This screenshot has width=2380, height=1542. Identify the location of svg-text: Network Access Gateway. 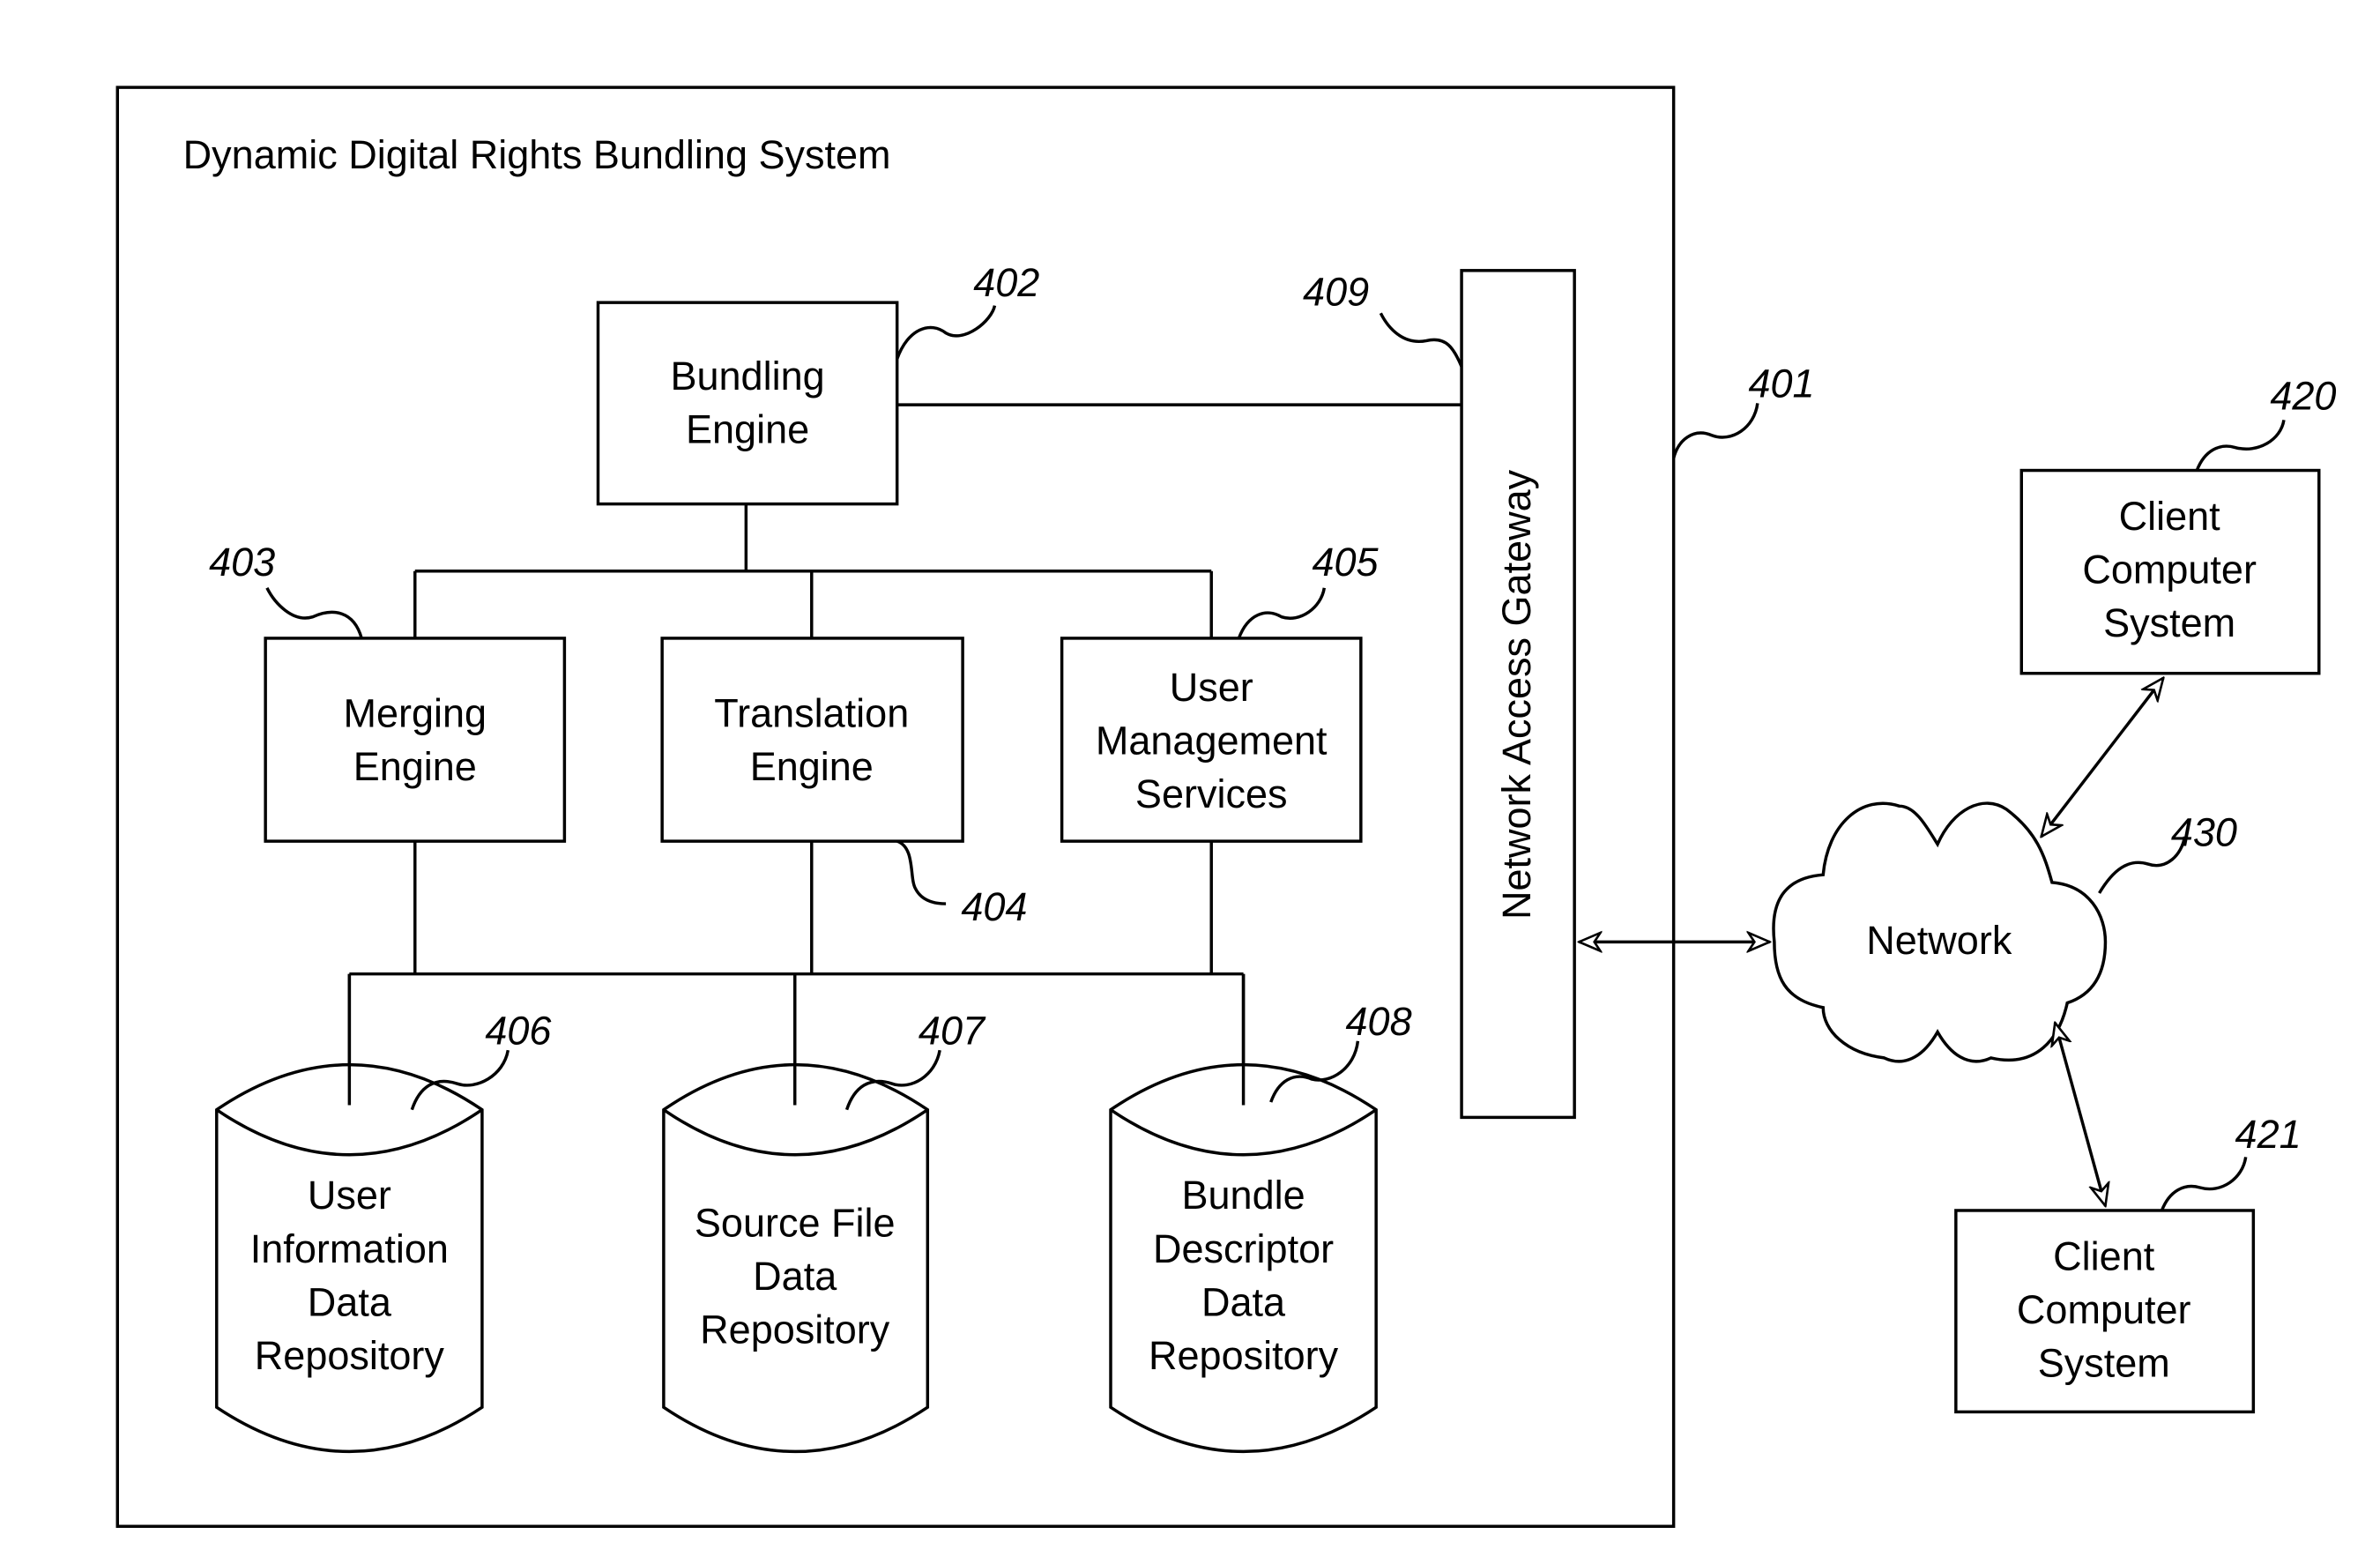
(1516, 694).